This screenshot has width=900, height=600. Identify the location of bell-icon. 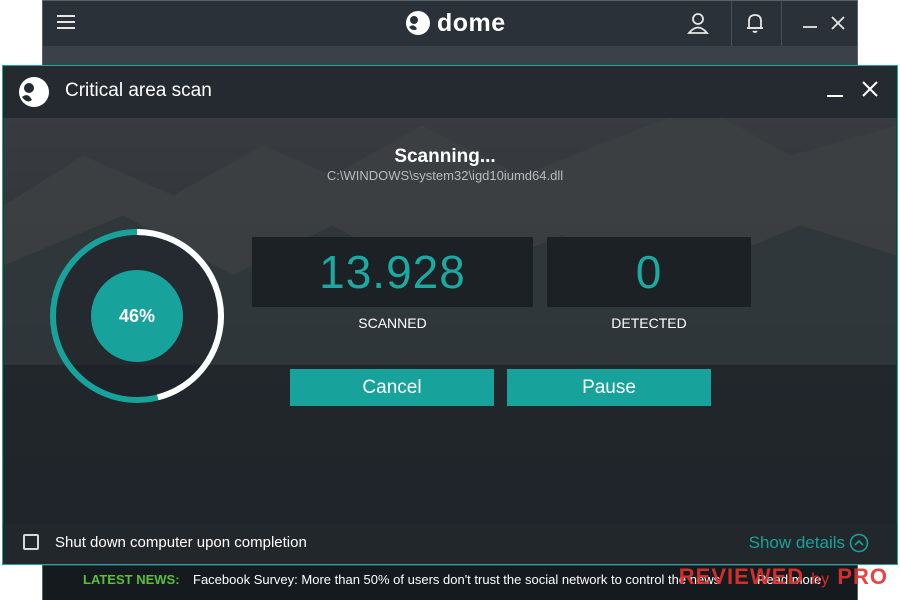
(755, 23).